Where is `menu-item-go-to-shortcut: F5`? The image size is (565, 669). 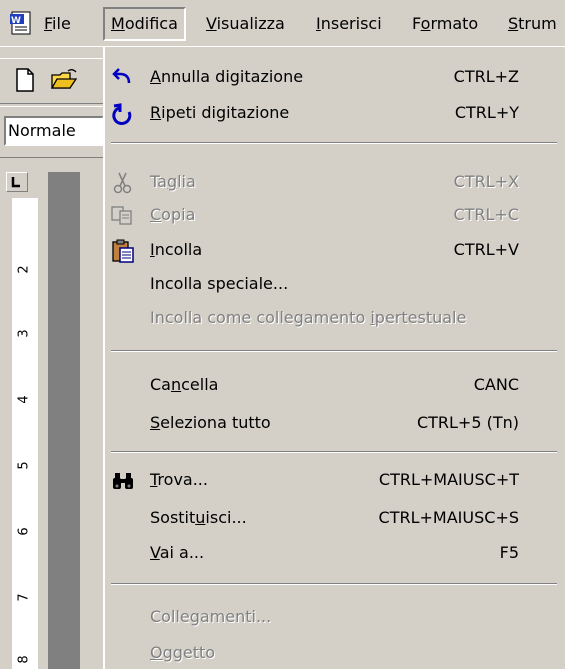 menu-item-go-to-shortcut: F5 is located at coordinates (509, 552).